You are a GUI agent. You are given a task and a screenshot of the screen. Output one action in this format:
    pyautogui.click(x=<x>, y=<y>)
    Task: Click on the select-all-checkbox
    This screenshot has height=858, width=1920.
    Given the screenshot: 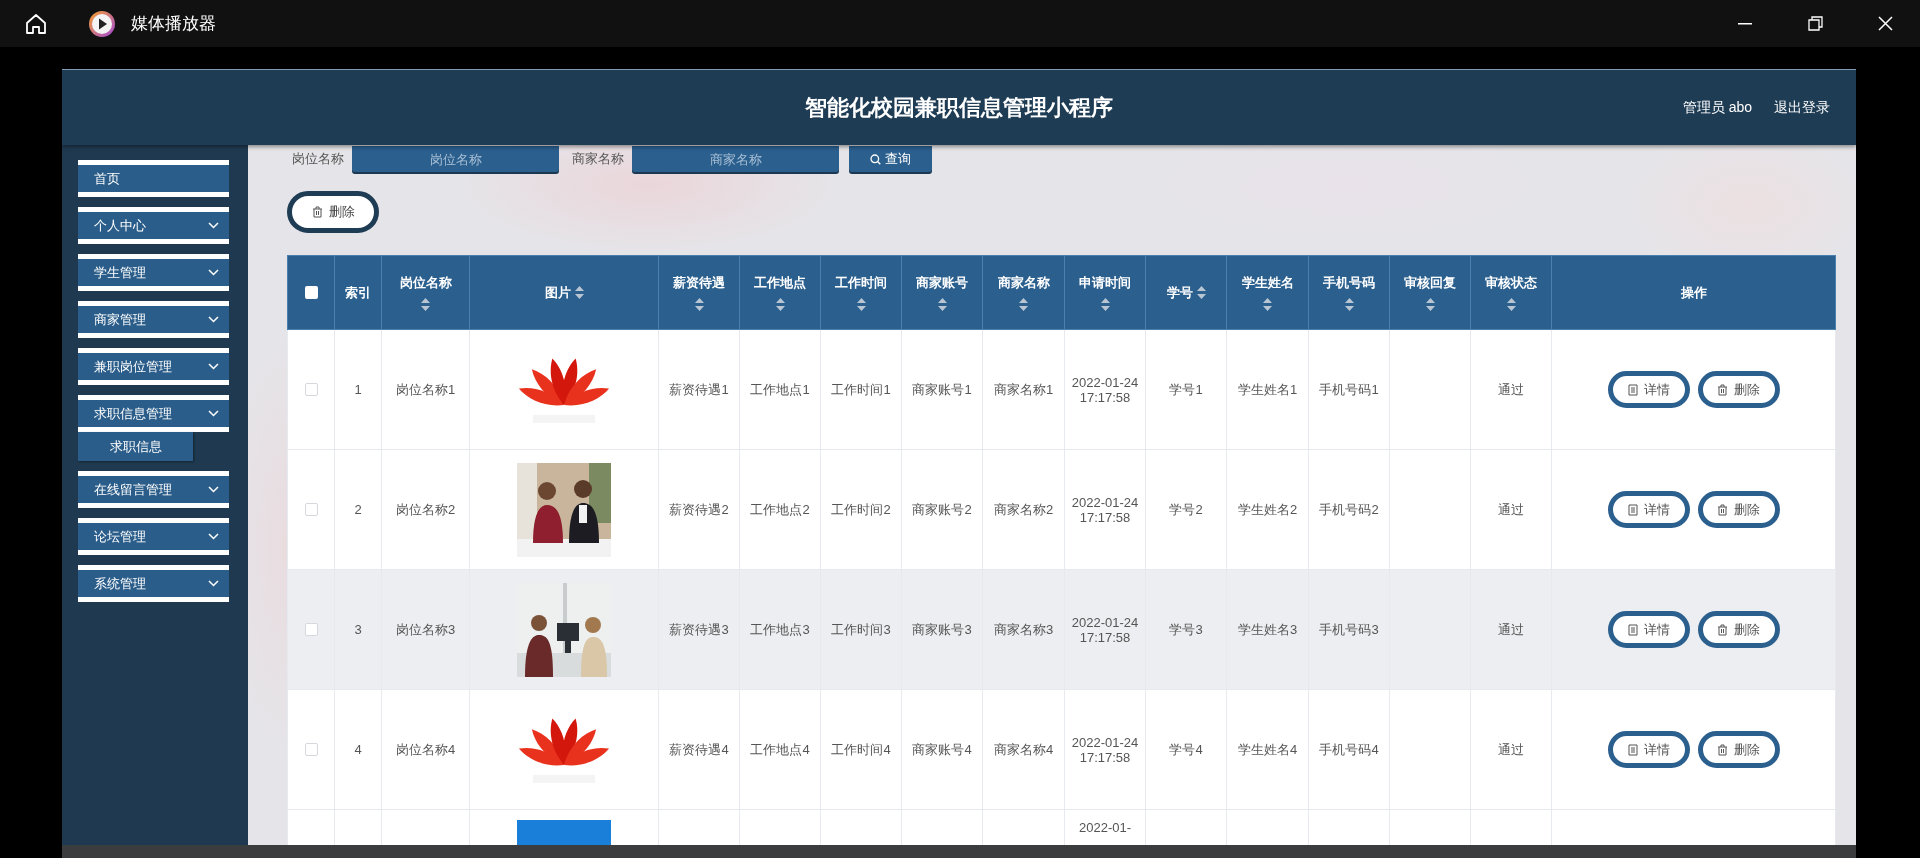 What is the action you would take?
    pyautogui.click(x=311, y=292)
    